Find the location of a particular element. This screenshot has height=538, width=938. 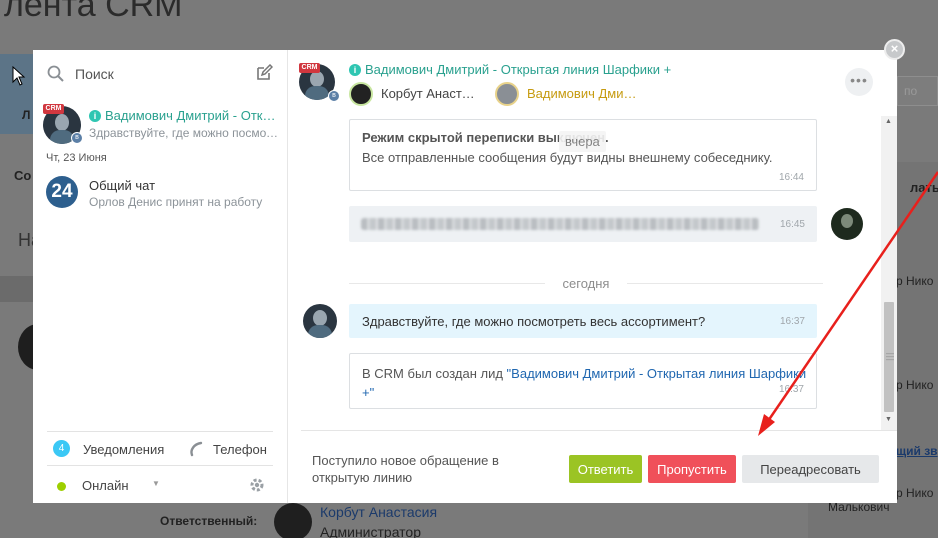

date-separator: сегодня is located at coordinates (586, 284).